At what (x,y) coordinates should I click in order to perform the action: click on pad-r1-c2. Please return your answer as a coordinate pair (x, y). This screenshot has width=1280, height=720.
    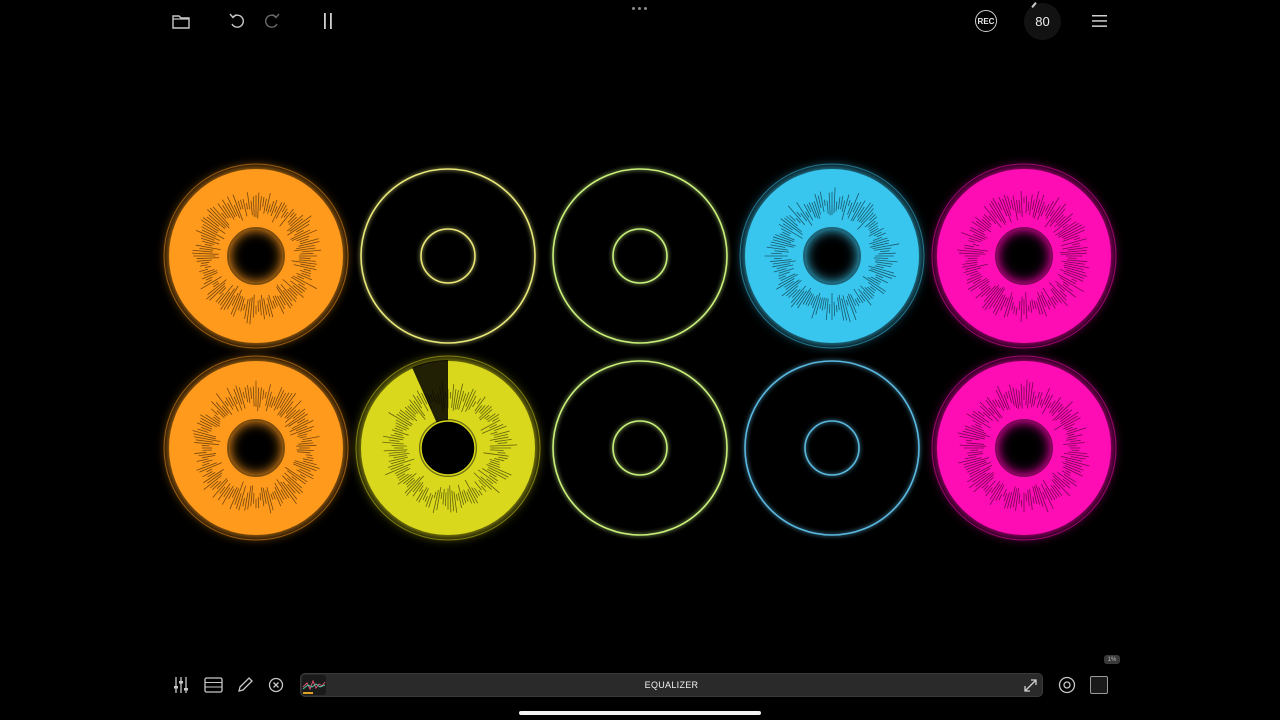
    Looking at the image, I should click on (448, 256).